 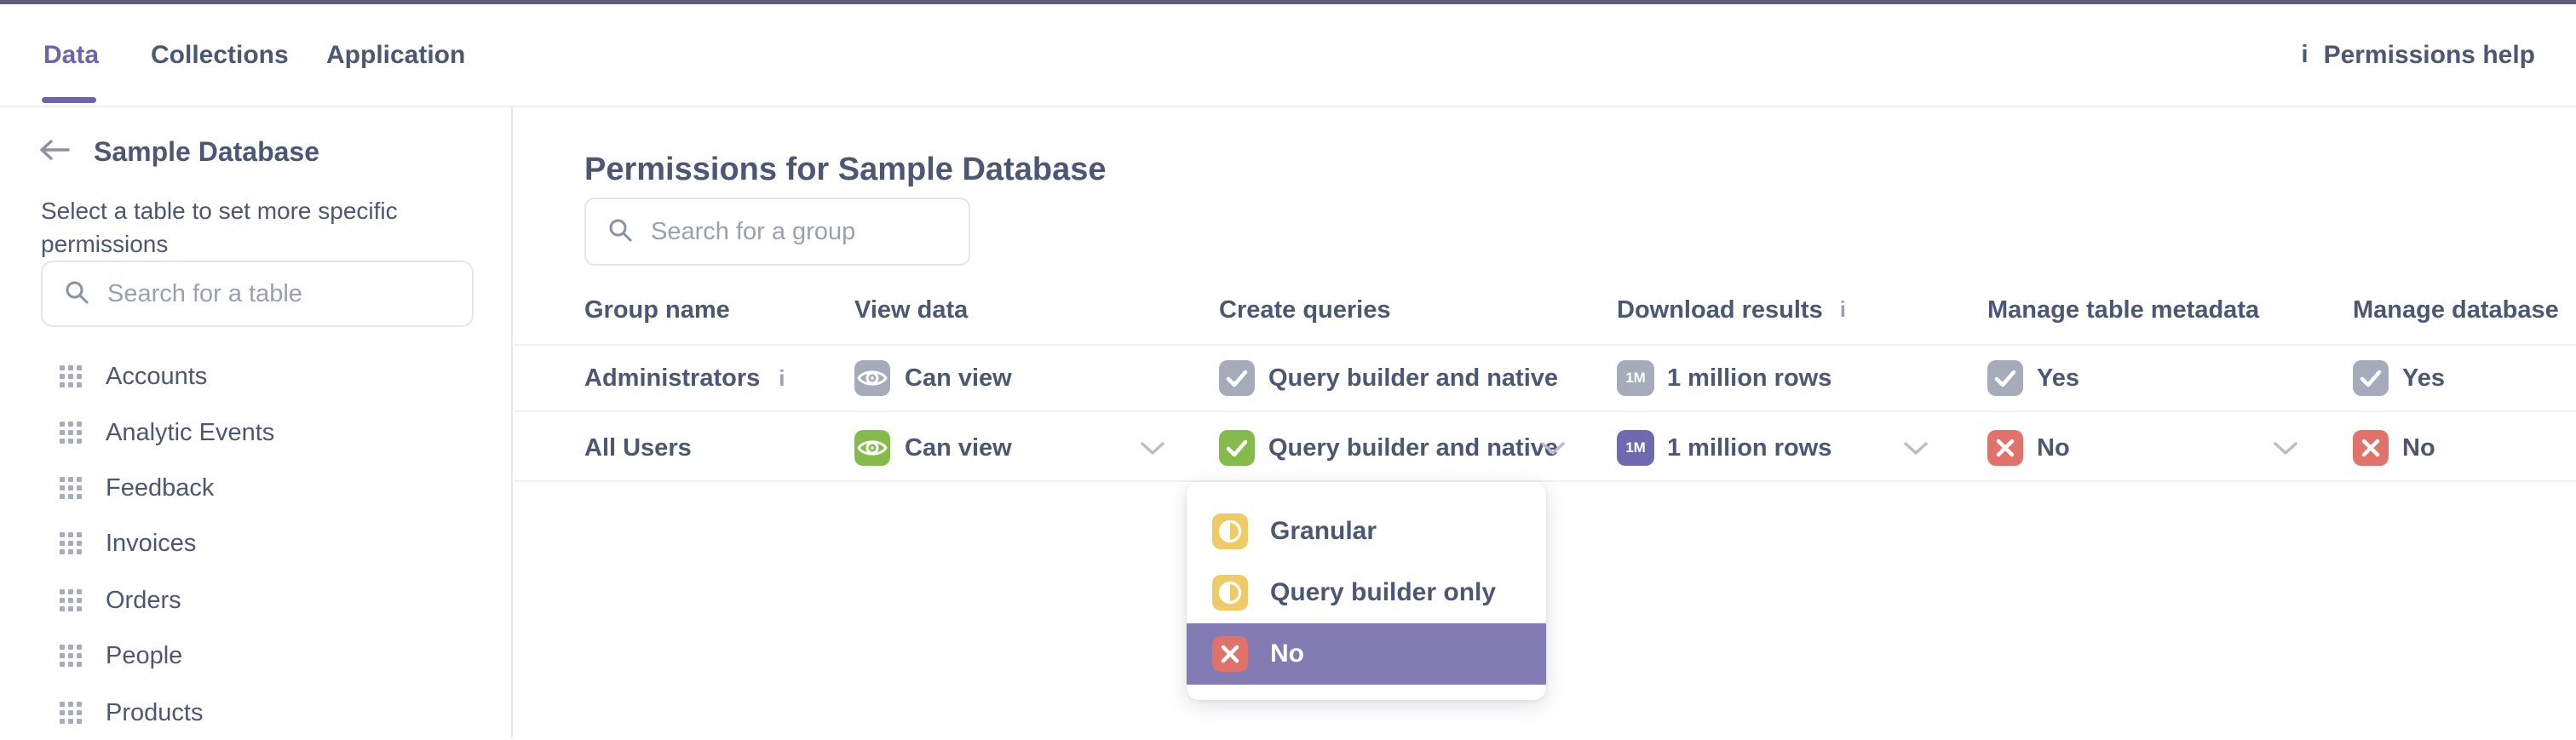 I want to click on tab-application: Application, so click(x=396, y=55).